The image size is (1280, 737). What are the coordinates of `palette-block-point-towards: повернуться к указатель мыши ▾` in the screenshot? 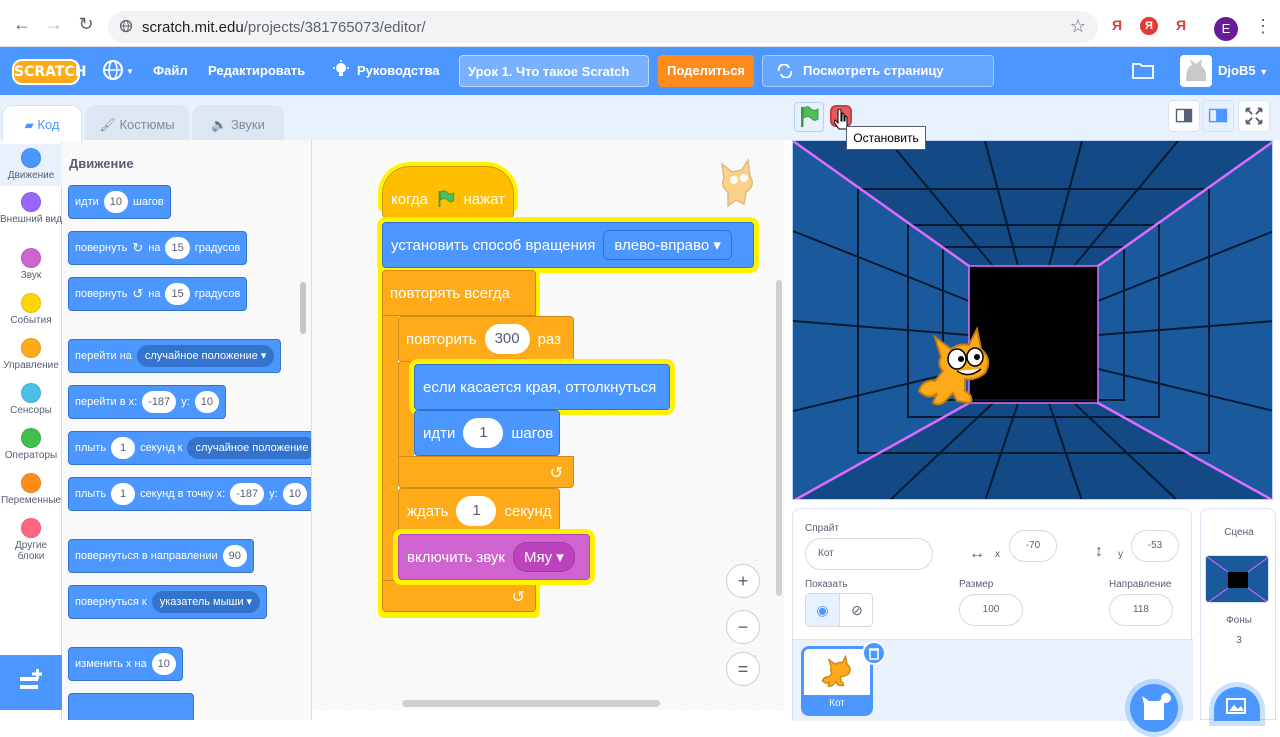 It's located at (168, 602).